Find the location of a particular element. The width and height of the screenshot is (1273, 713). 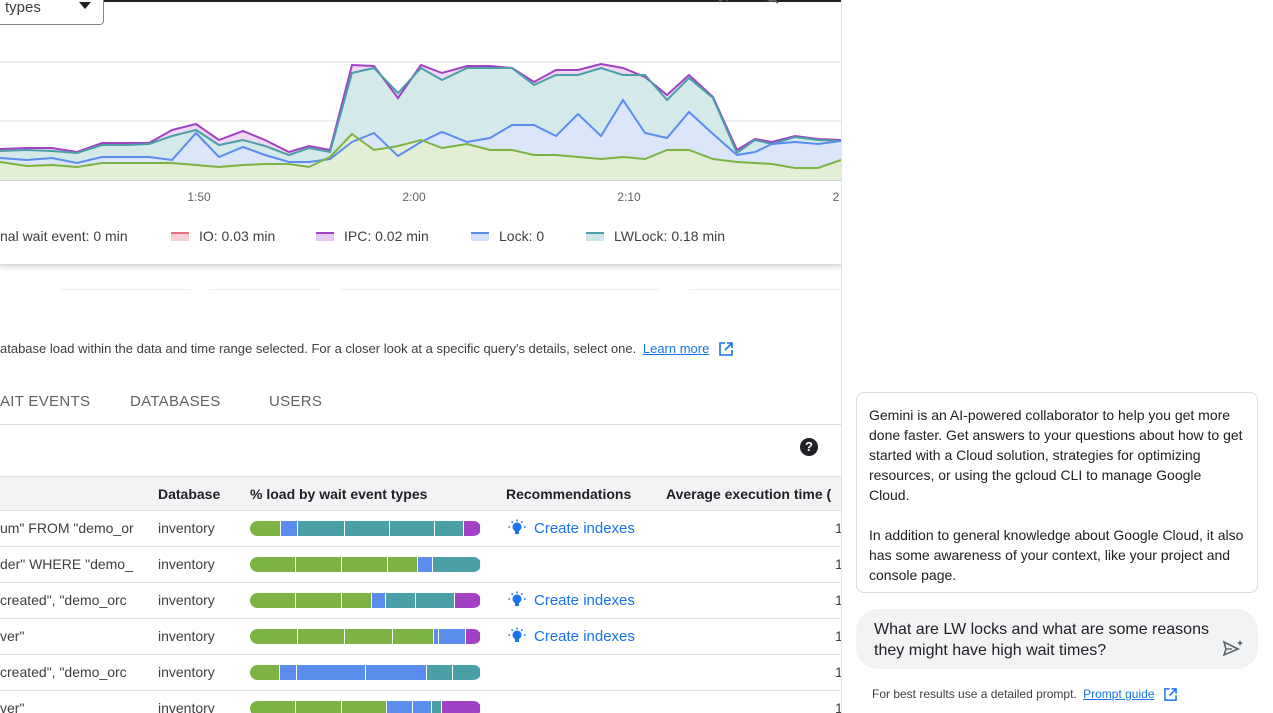

zoom-icon is located at coordinates (773, 2).